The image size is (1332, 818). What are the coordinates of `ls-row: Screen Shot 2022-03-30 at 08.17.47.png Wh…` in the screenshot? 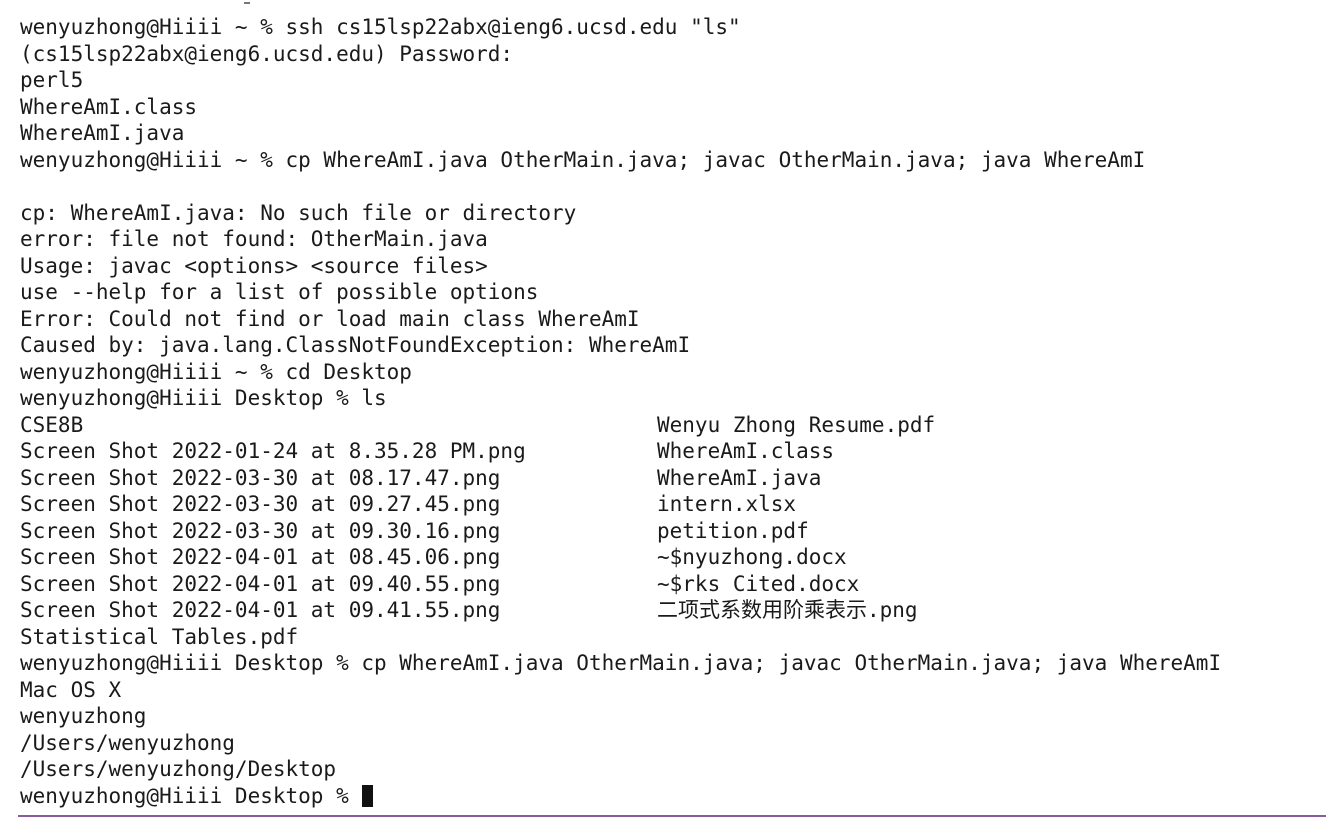 It's located at (671, 478).